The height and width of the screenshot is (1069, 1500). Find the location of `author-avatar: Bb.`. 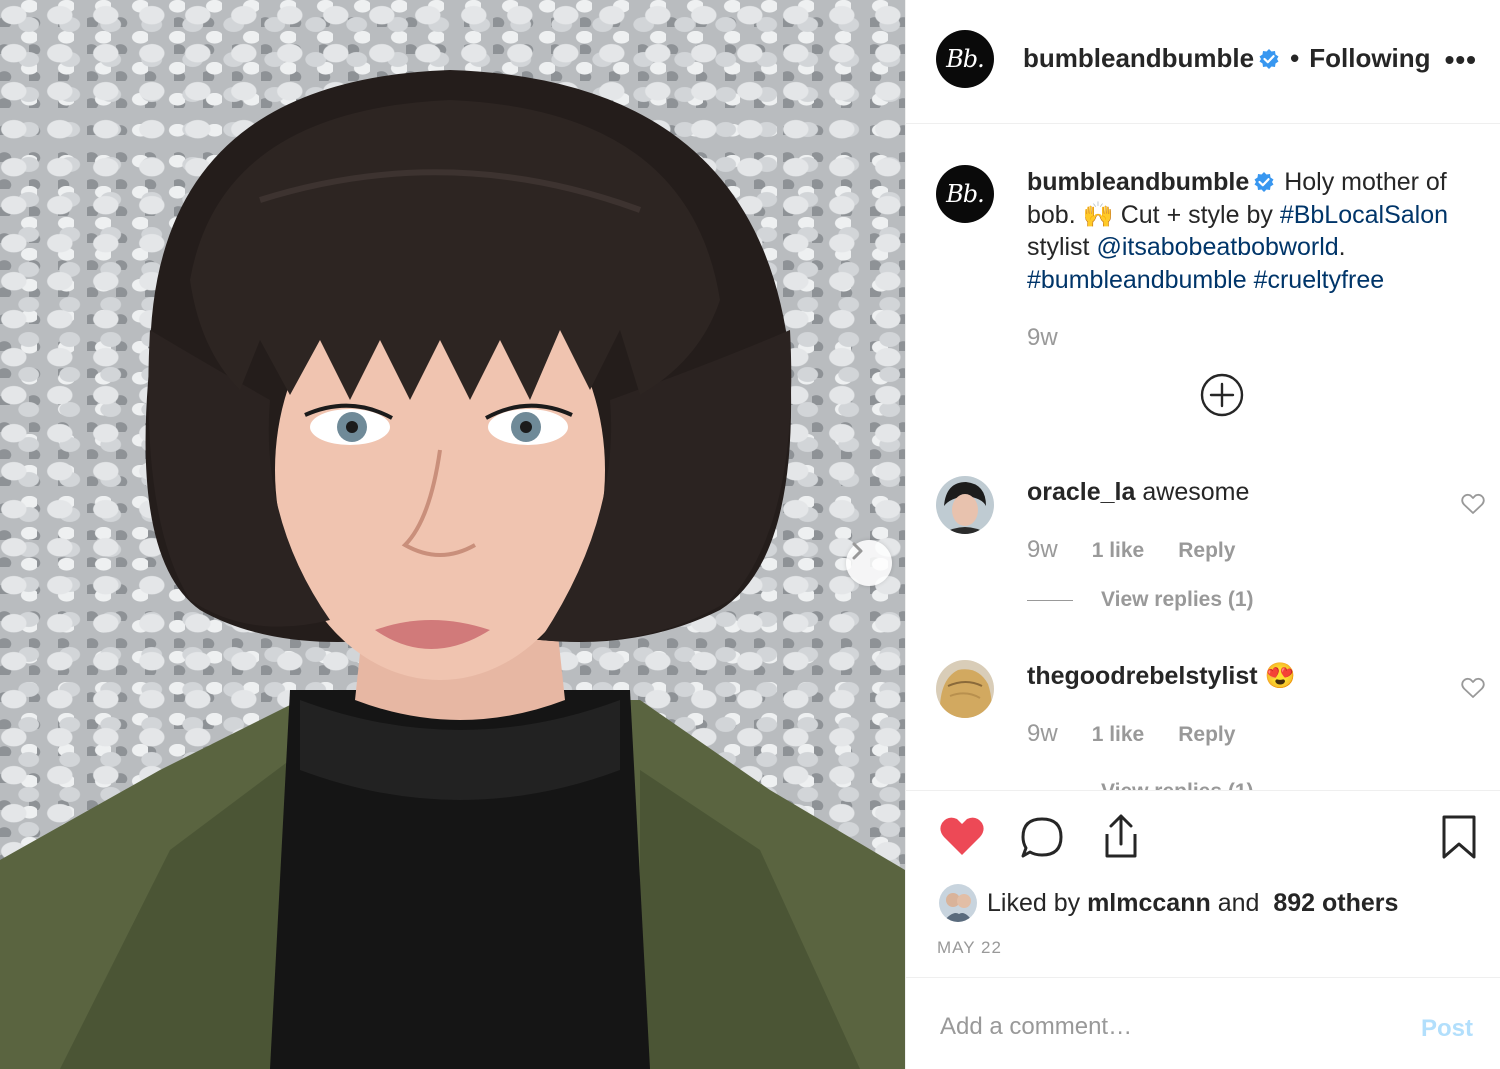

author-avatar: Bb. is located at coordinates (965, 59).